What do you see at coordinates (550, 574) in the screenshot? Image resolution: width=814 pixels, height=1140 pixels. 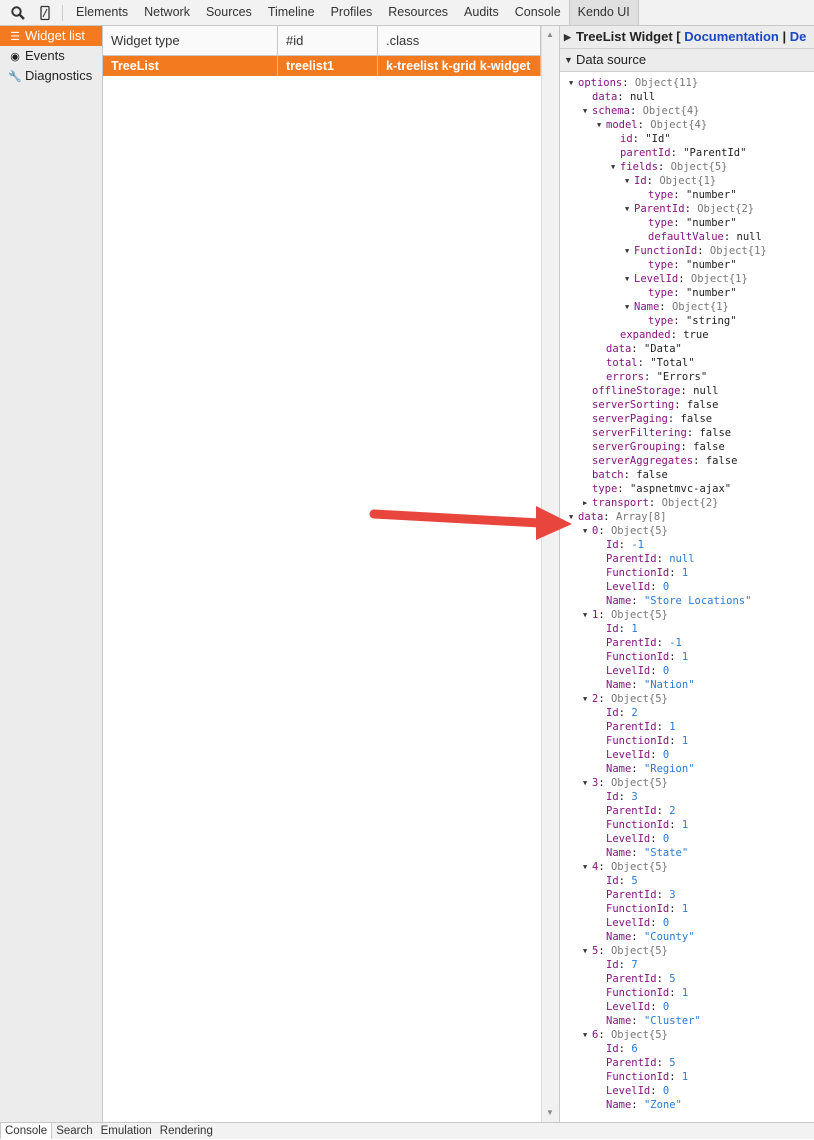 I see `vertical-scrollbar: ▲ ▼` at bounding box center [550, 574].